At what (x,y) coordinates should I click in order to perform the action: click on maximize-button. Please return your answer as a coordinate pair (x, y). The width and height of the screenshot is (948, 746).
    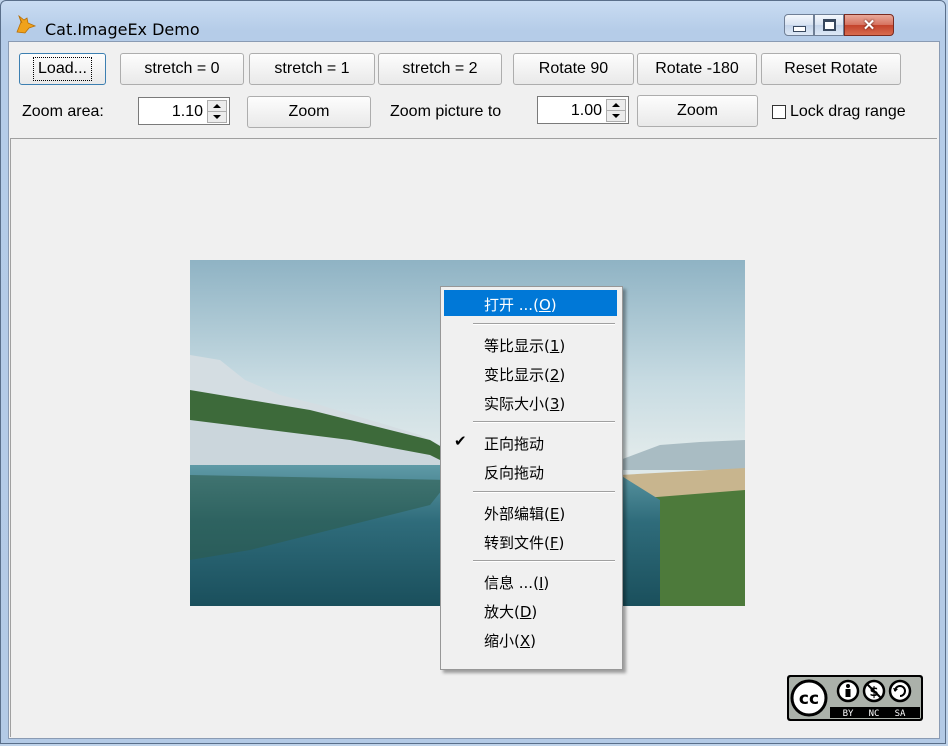
    Looking at the image, I should click on (829, 25).